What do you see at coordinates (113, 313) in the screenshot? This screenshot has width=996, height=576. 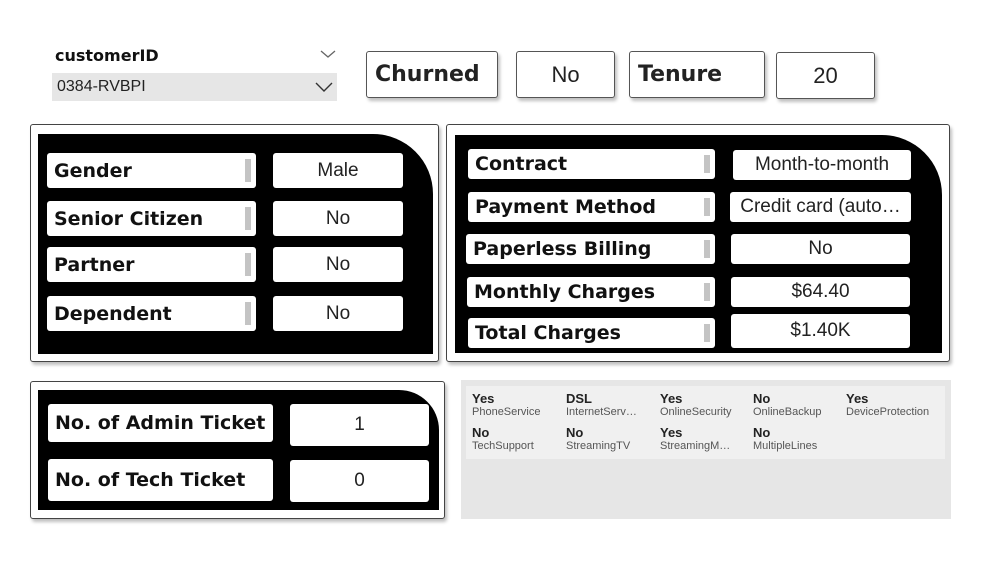 I see `dependent-label-text: Dependent` at bounding box center [113, 313].